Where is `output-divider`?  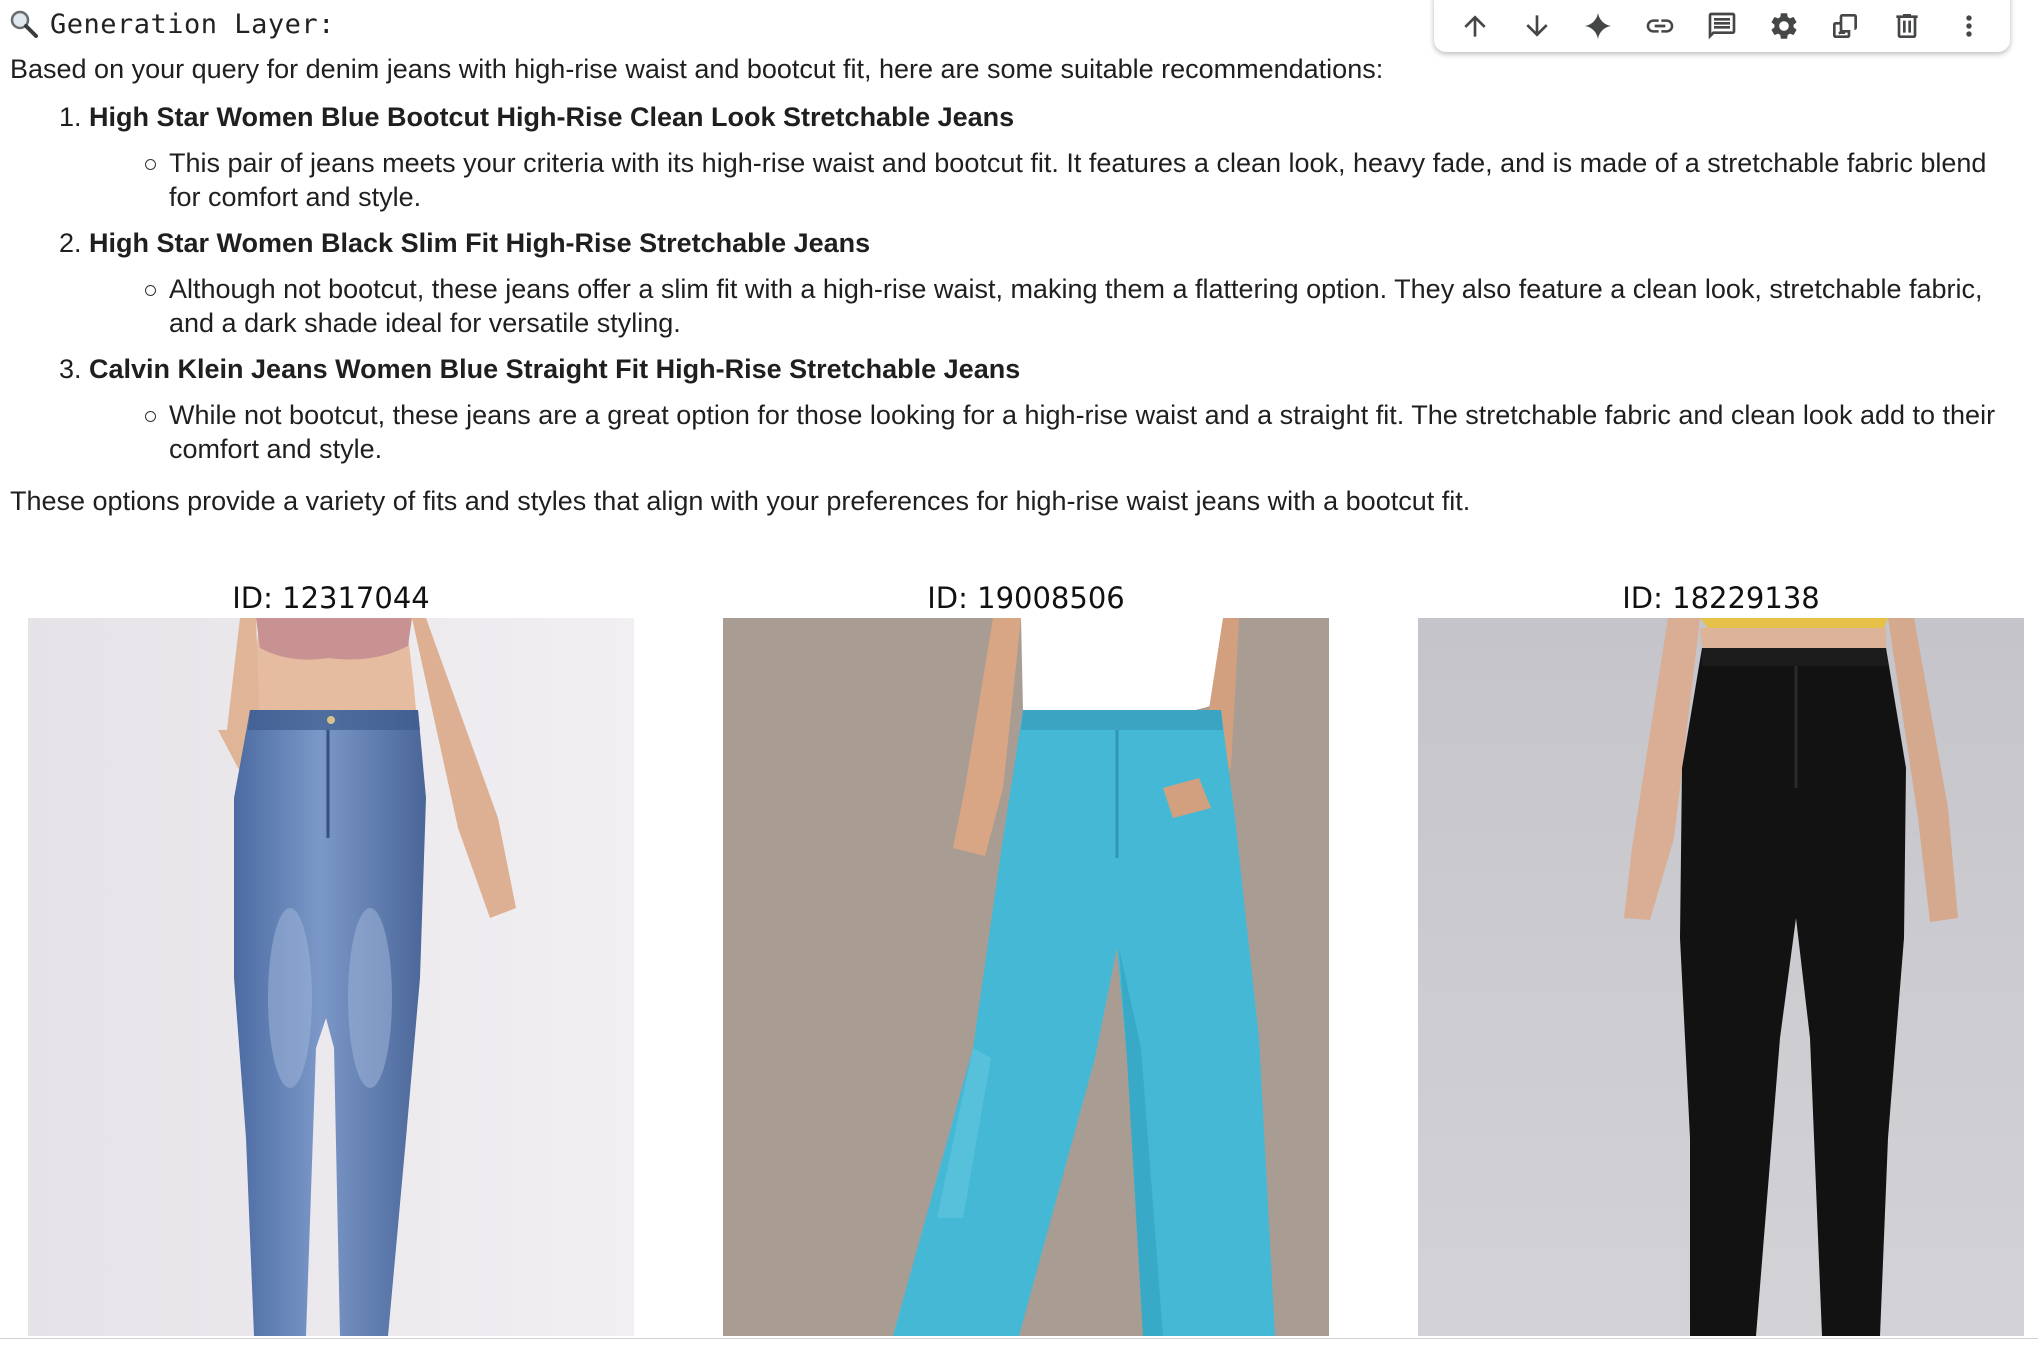 output-divider is located at coordinates (1019, 1338).